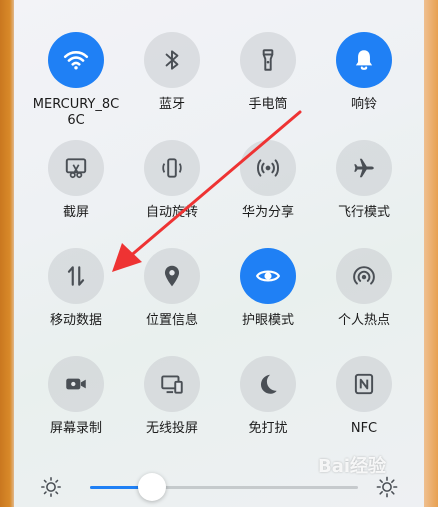  I want to click on screenshot-toggle, so click(76, 168).